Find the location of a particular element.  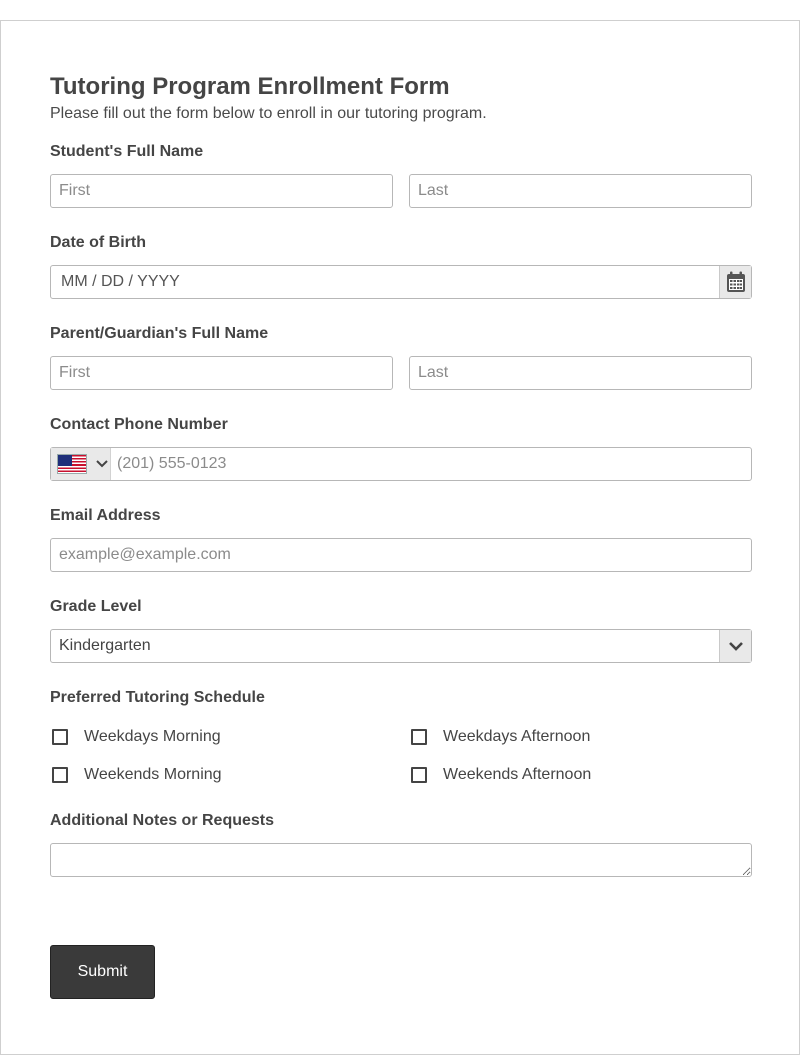

checkbox-label: Weekends Afternoon is located at coordinates (517, 774).